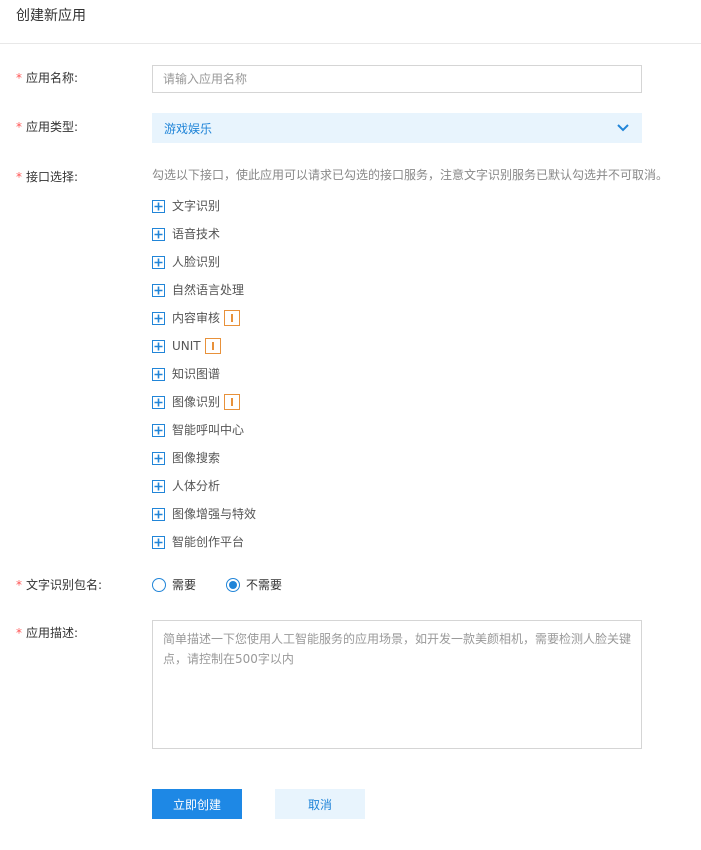 This screenshot has height=850, width=701. Describe the element at coordinates (196, 458) in the screenshot. I see `api-item-label: 图像搜索` at that location.